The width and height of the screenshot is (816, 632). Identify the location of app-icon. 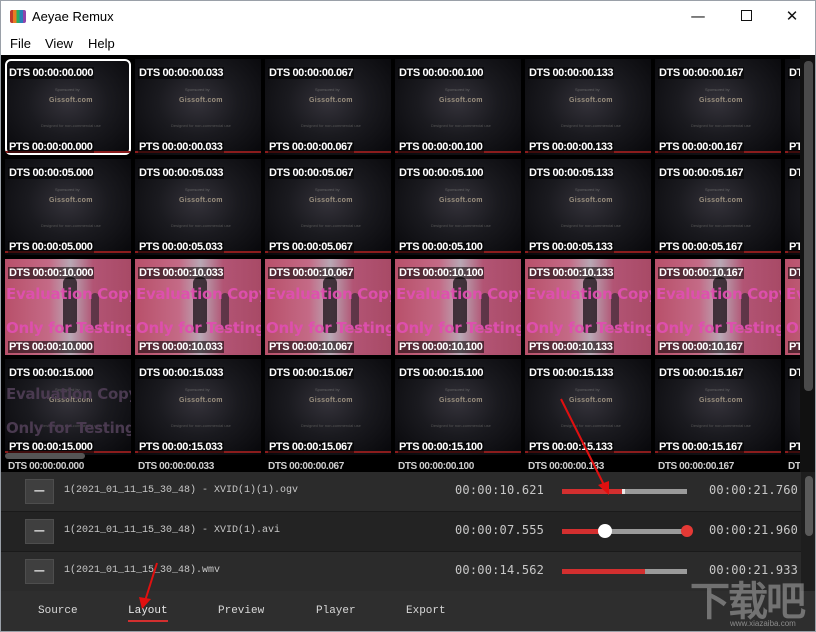
(18, 16).